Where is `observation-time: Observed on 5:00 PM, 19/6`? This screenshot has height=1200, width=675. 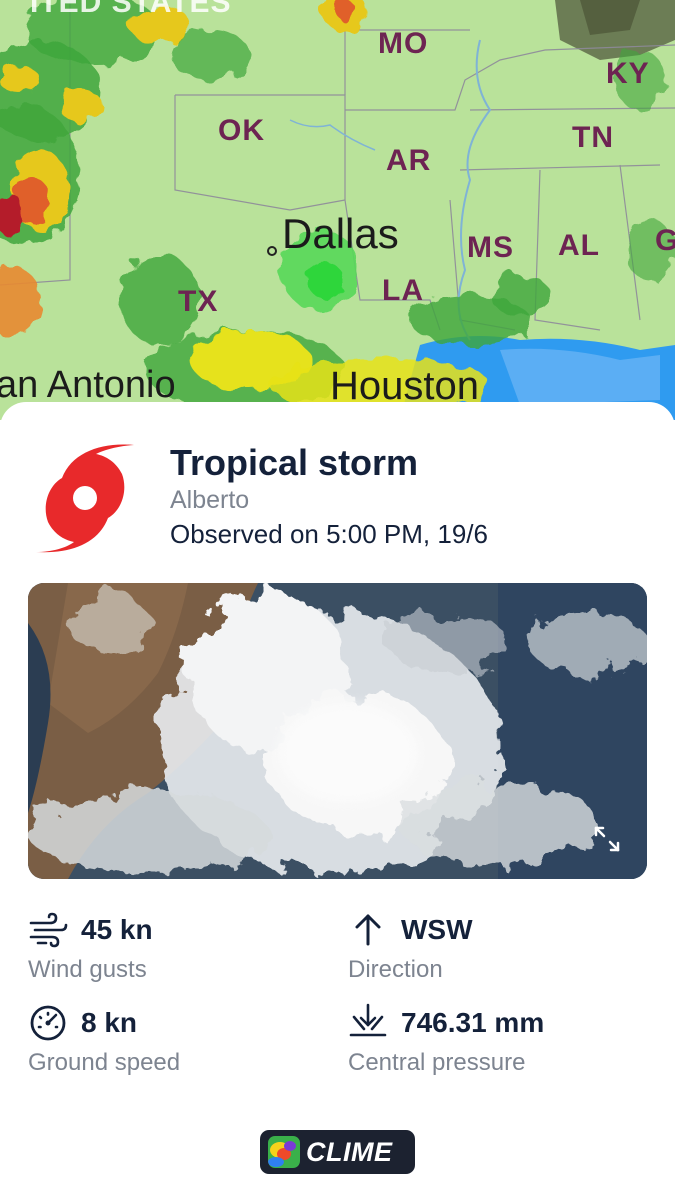 observation-time: Observed on 5:00 PM, 19/6 is located at coordinates (329, 534).